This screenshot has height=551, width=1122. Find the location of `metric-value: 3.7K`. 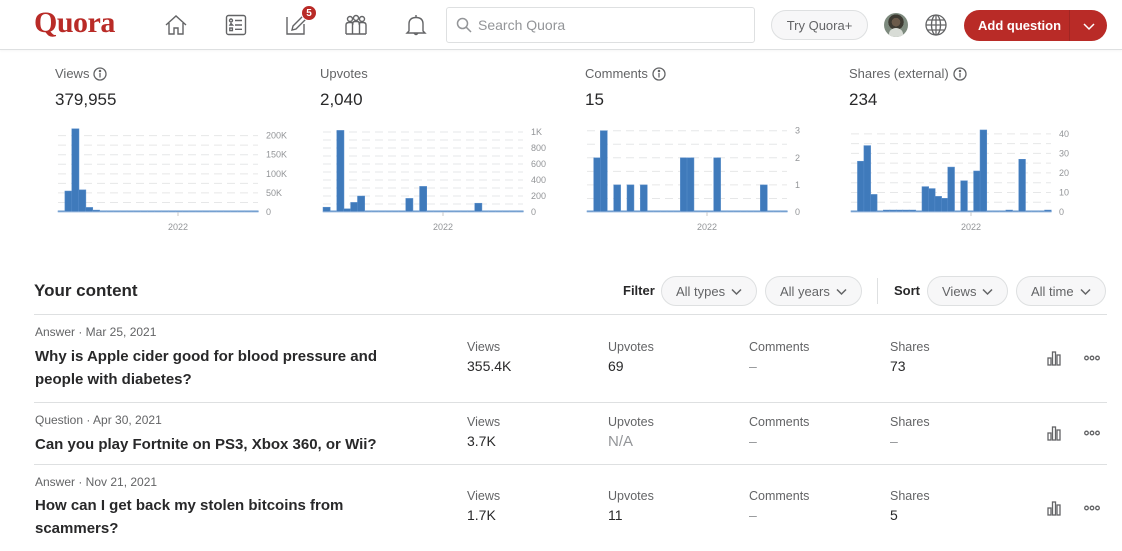

metric-value: 3.7K is located at coordinates (481, 441).